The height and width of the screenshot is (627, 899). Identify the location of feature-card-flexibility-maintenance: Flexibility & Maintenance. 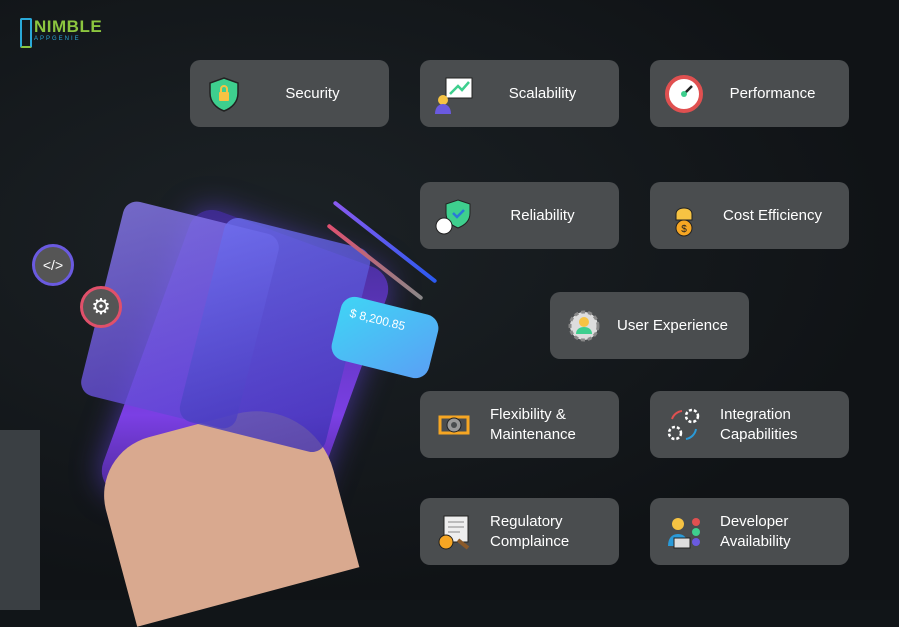
(519, 424).